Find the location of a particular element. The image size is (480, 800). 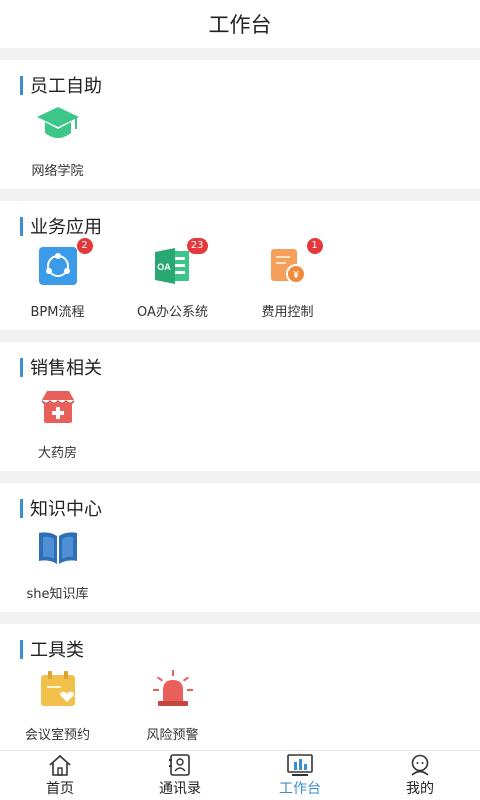

app-item-network-academy: 网络学院 is located at coordinates (57, 140).